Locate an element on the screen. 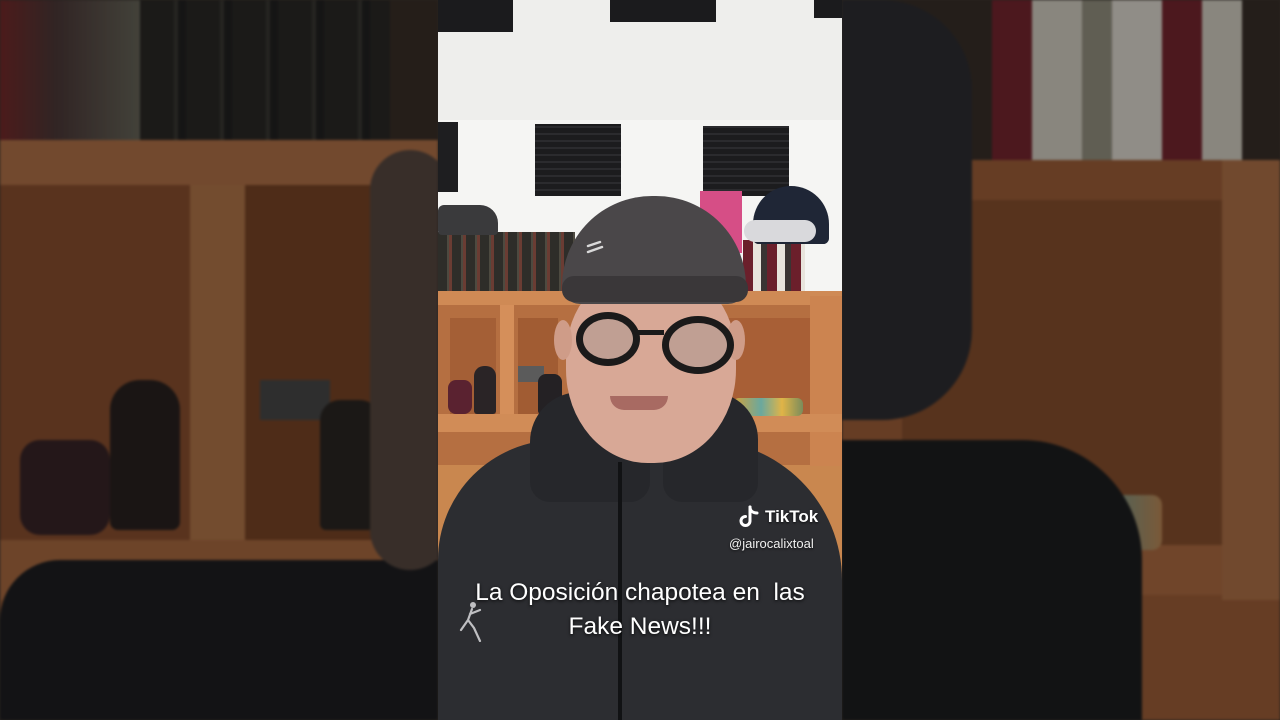  creator-handle: @jairocalixtoal is located at coordinates (771, 543).